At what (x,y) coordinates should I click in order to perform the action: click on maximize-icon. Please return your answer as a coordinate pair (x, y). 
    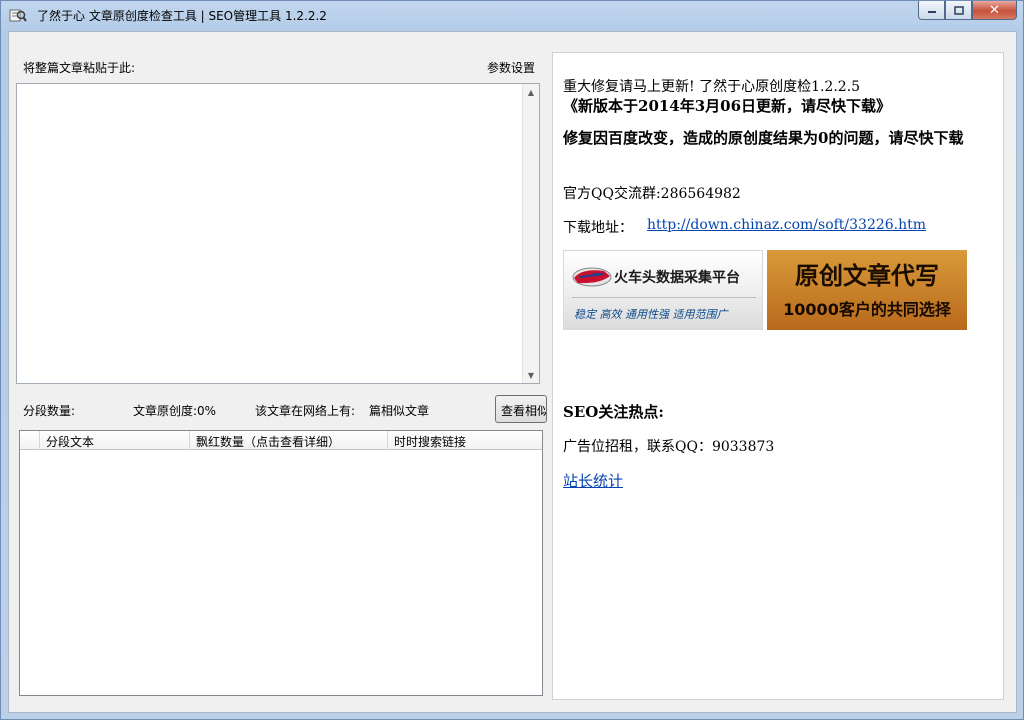
    Looking at the image, I should click on (958, 10).